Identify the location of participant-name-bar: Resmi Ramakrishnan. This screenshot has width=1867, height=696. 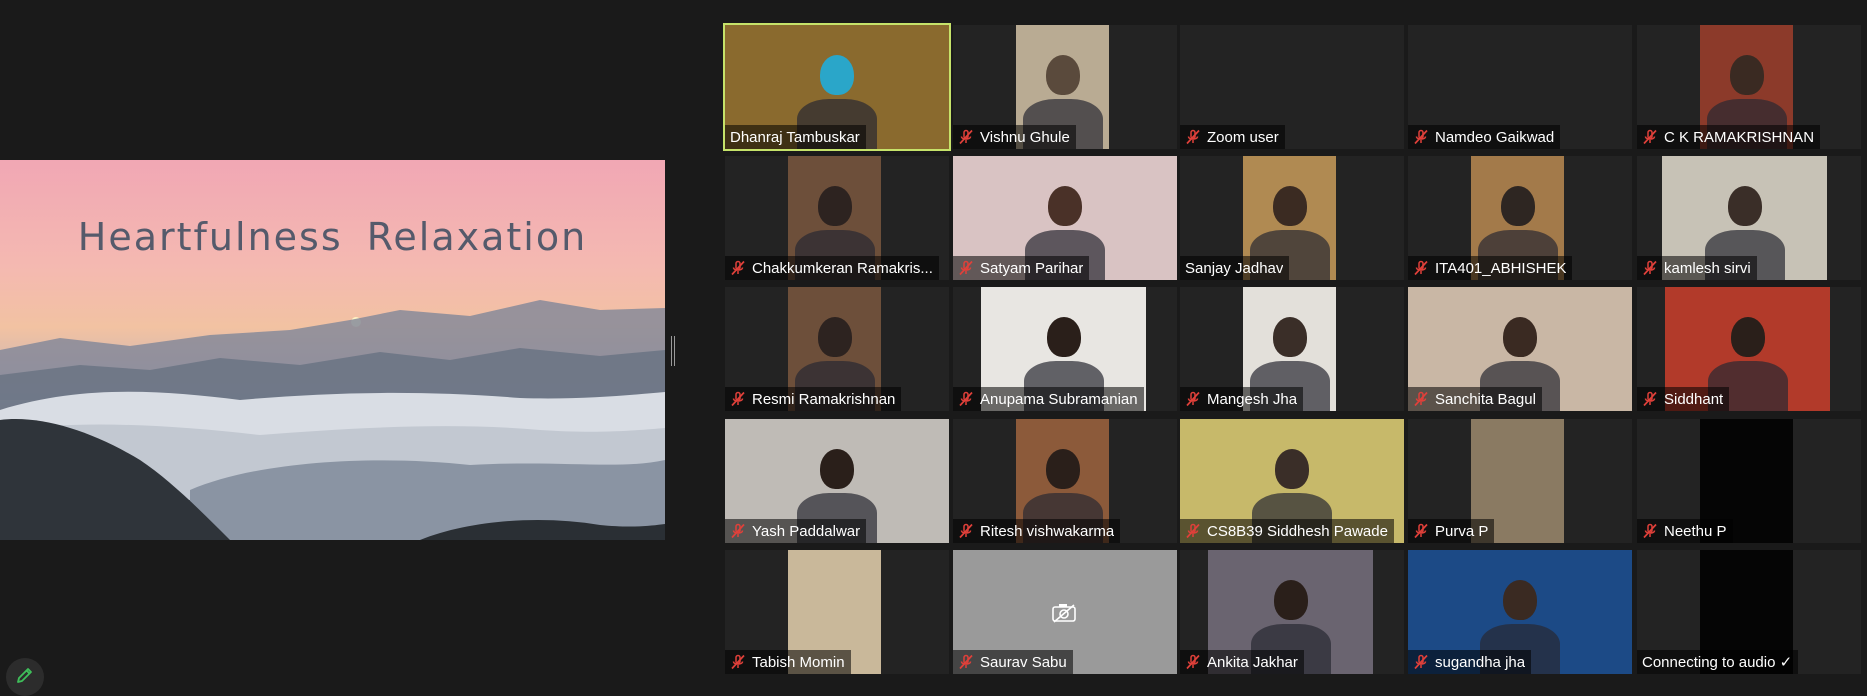
(813, 399).